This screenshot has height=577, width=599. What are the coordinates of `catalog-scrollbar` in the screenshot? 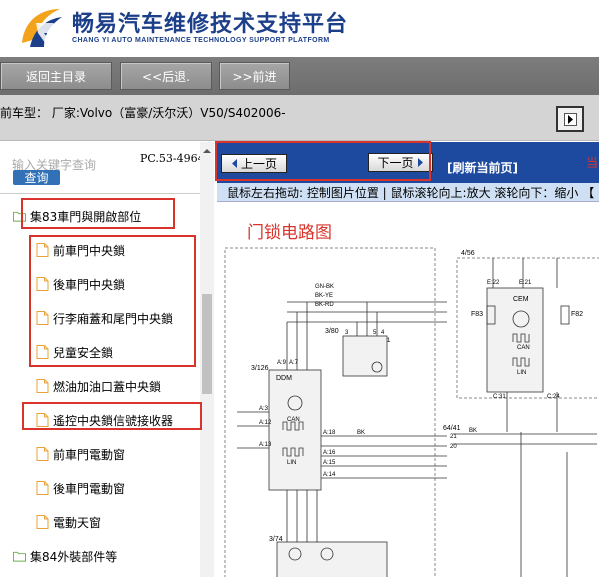 It's located at (207, 359).